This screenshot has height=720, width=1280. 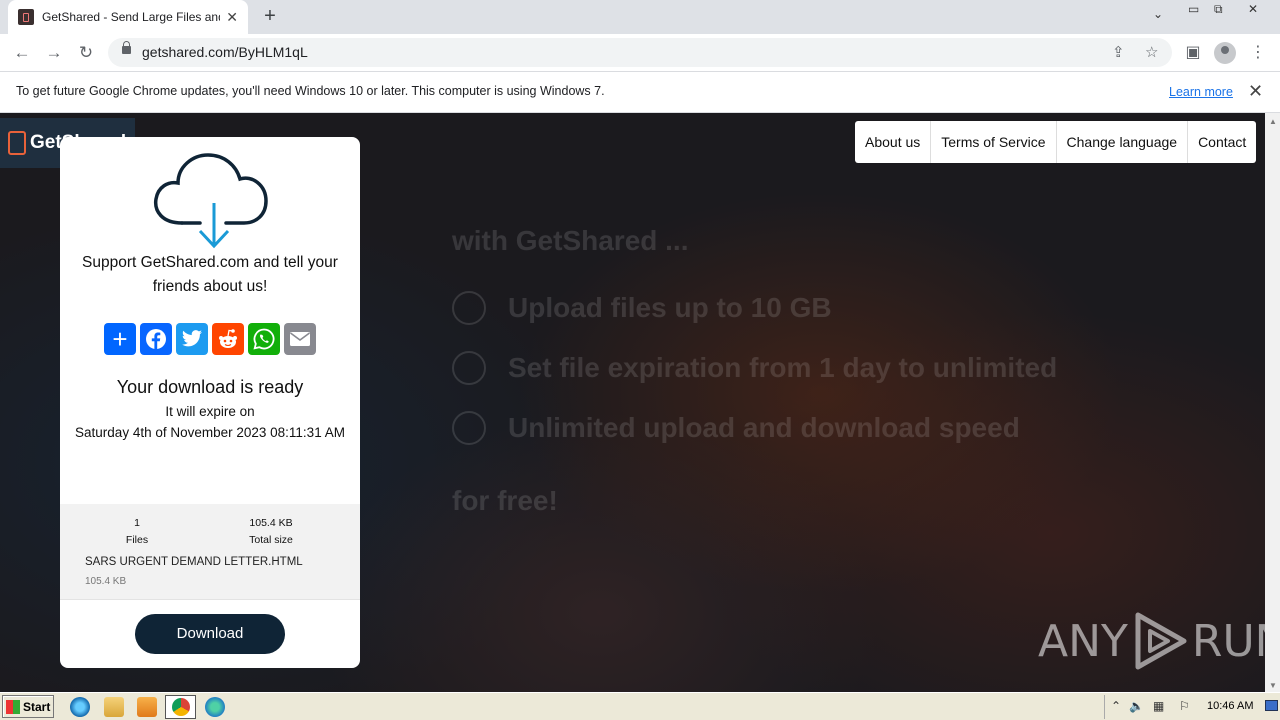 I want to click on system-tray: ⌃ 🔈 ▦ ⚐ 10:46 AM, so click(x=1192, y=707).